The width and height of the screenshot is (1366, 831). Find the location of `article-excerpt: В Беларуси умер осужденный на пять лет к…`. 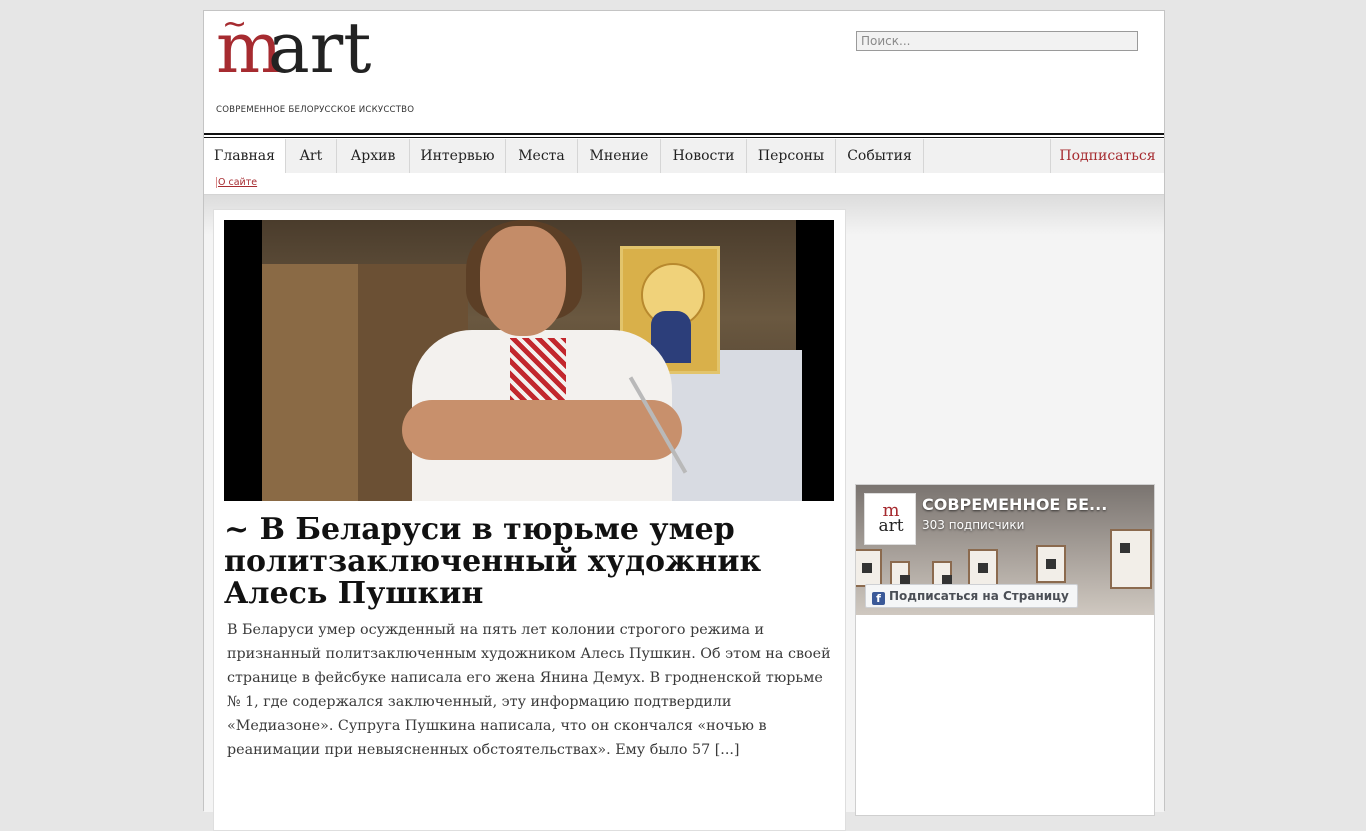

article-excerpt: В Беларуси умер осужденный на пять лет к… is located at coordinates (529, 690).